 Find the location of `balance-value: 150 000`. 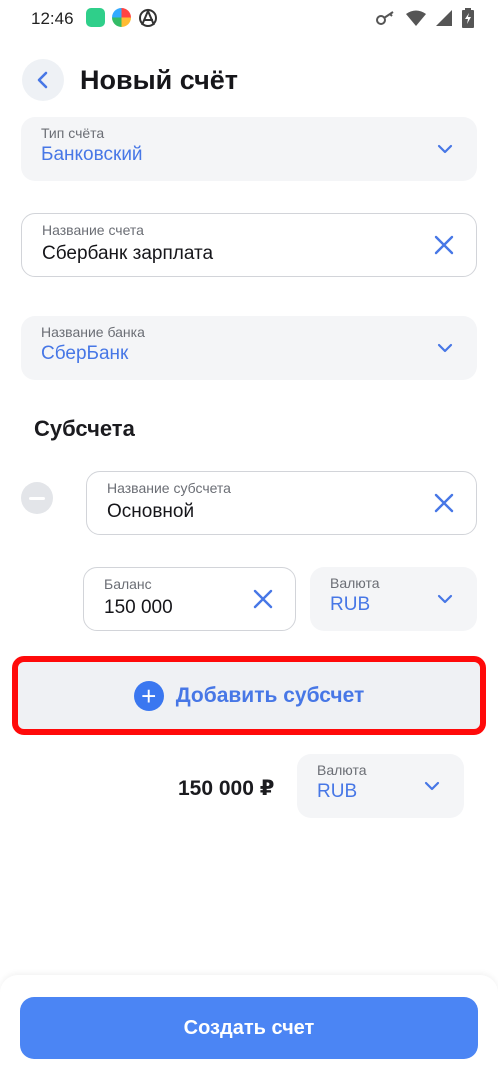

balance-value: 150 000 is located at coordinates (138, 607).